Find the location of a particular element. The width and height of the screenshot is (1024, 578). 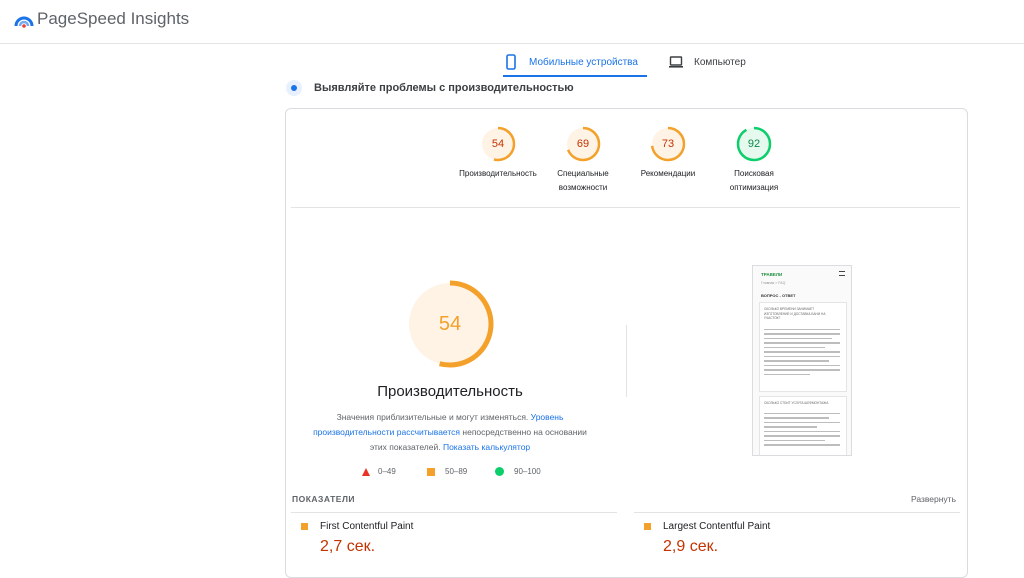

category-label: Поисковая оптимизация is located at coordinates (754, 181).